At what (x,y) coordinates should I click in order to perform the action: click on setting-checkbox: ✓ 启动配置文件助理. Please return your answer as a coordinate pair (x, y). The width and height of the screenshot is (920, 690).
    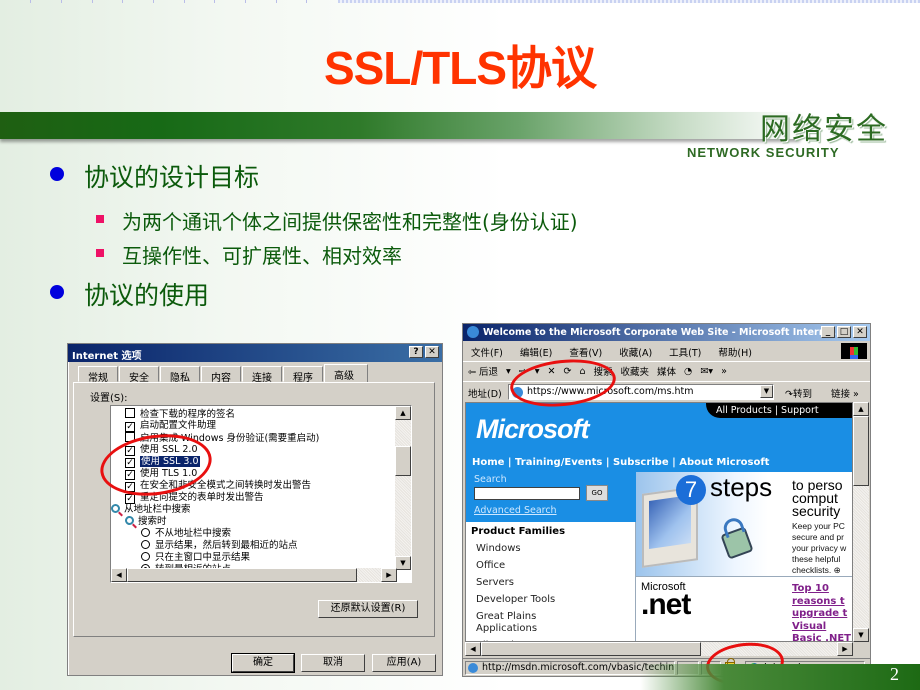
    Looking at the image, I should click on (170, 426).